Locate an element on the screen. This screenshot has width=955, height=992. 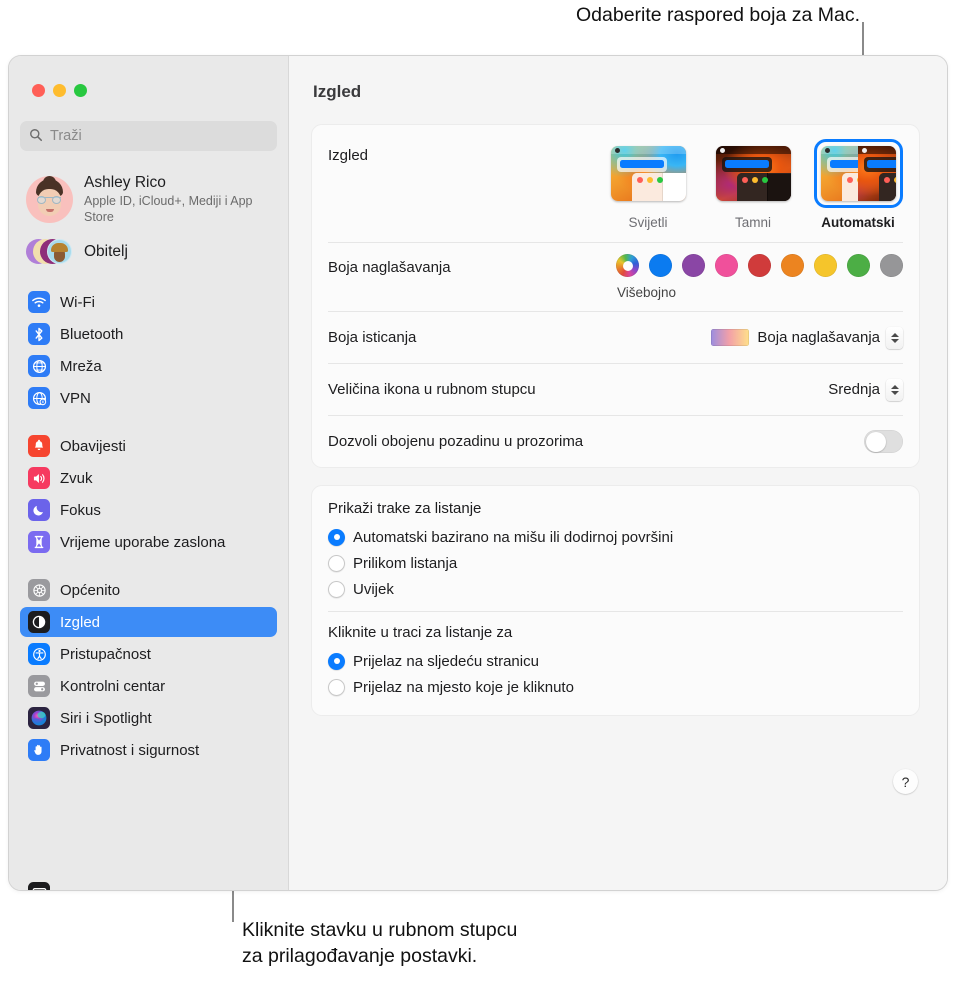
sidebar-item-general: Općenito is located at coordinates (148, 590).